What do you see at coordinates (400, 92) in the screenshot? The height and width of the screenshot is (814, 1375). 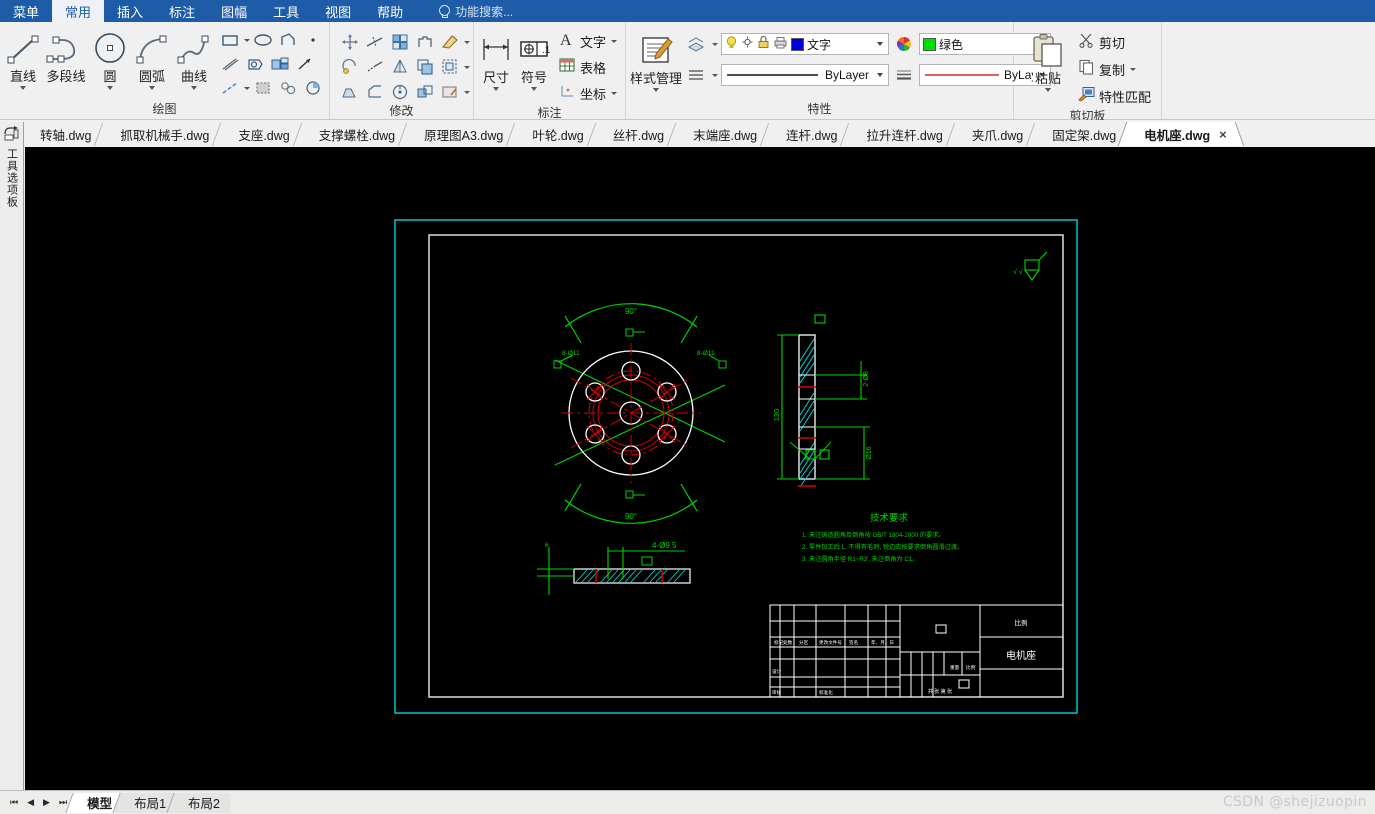 I see `fillet-icon` at bounding box center [400, 92].